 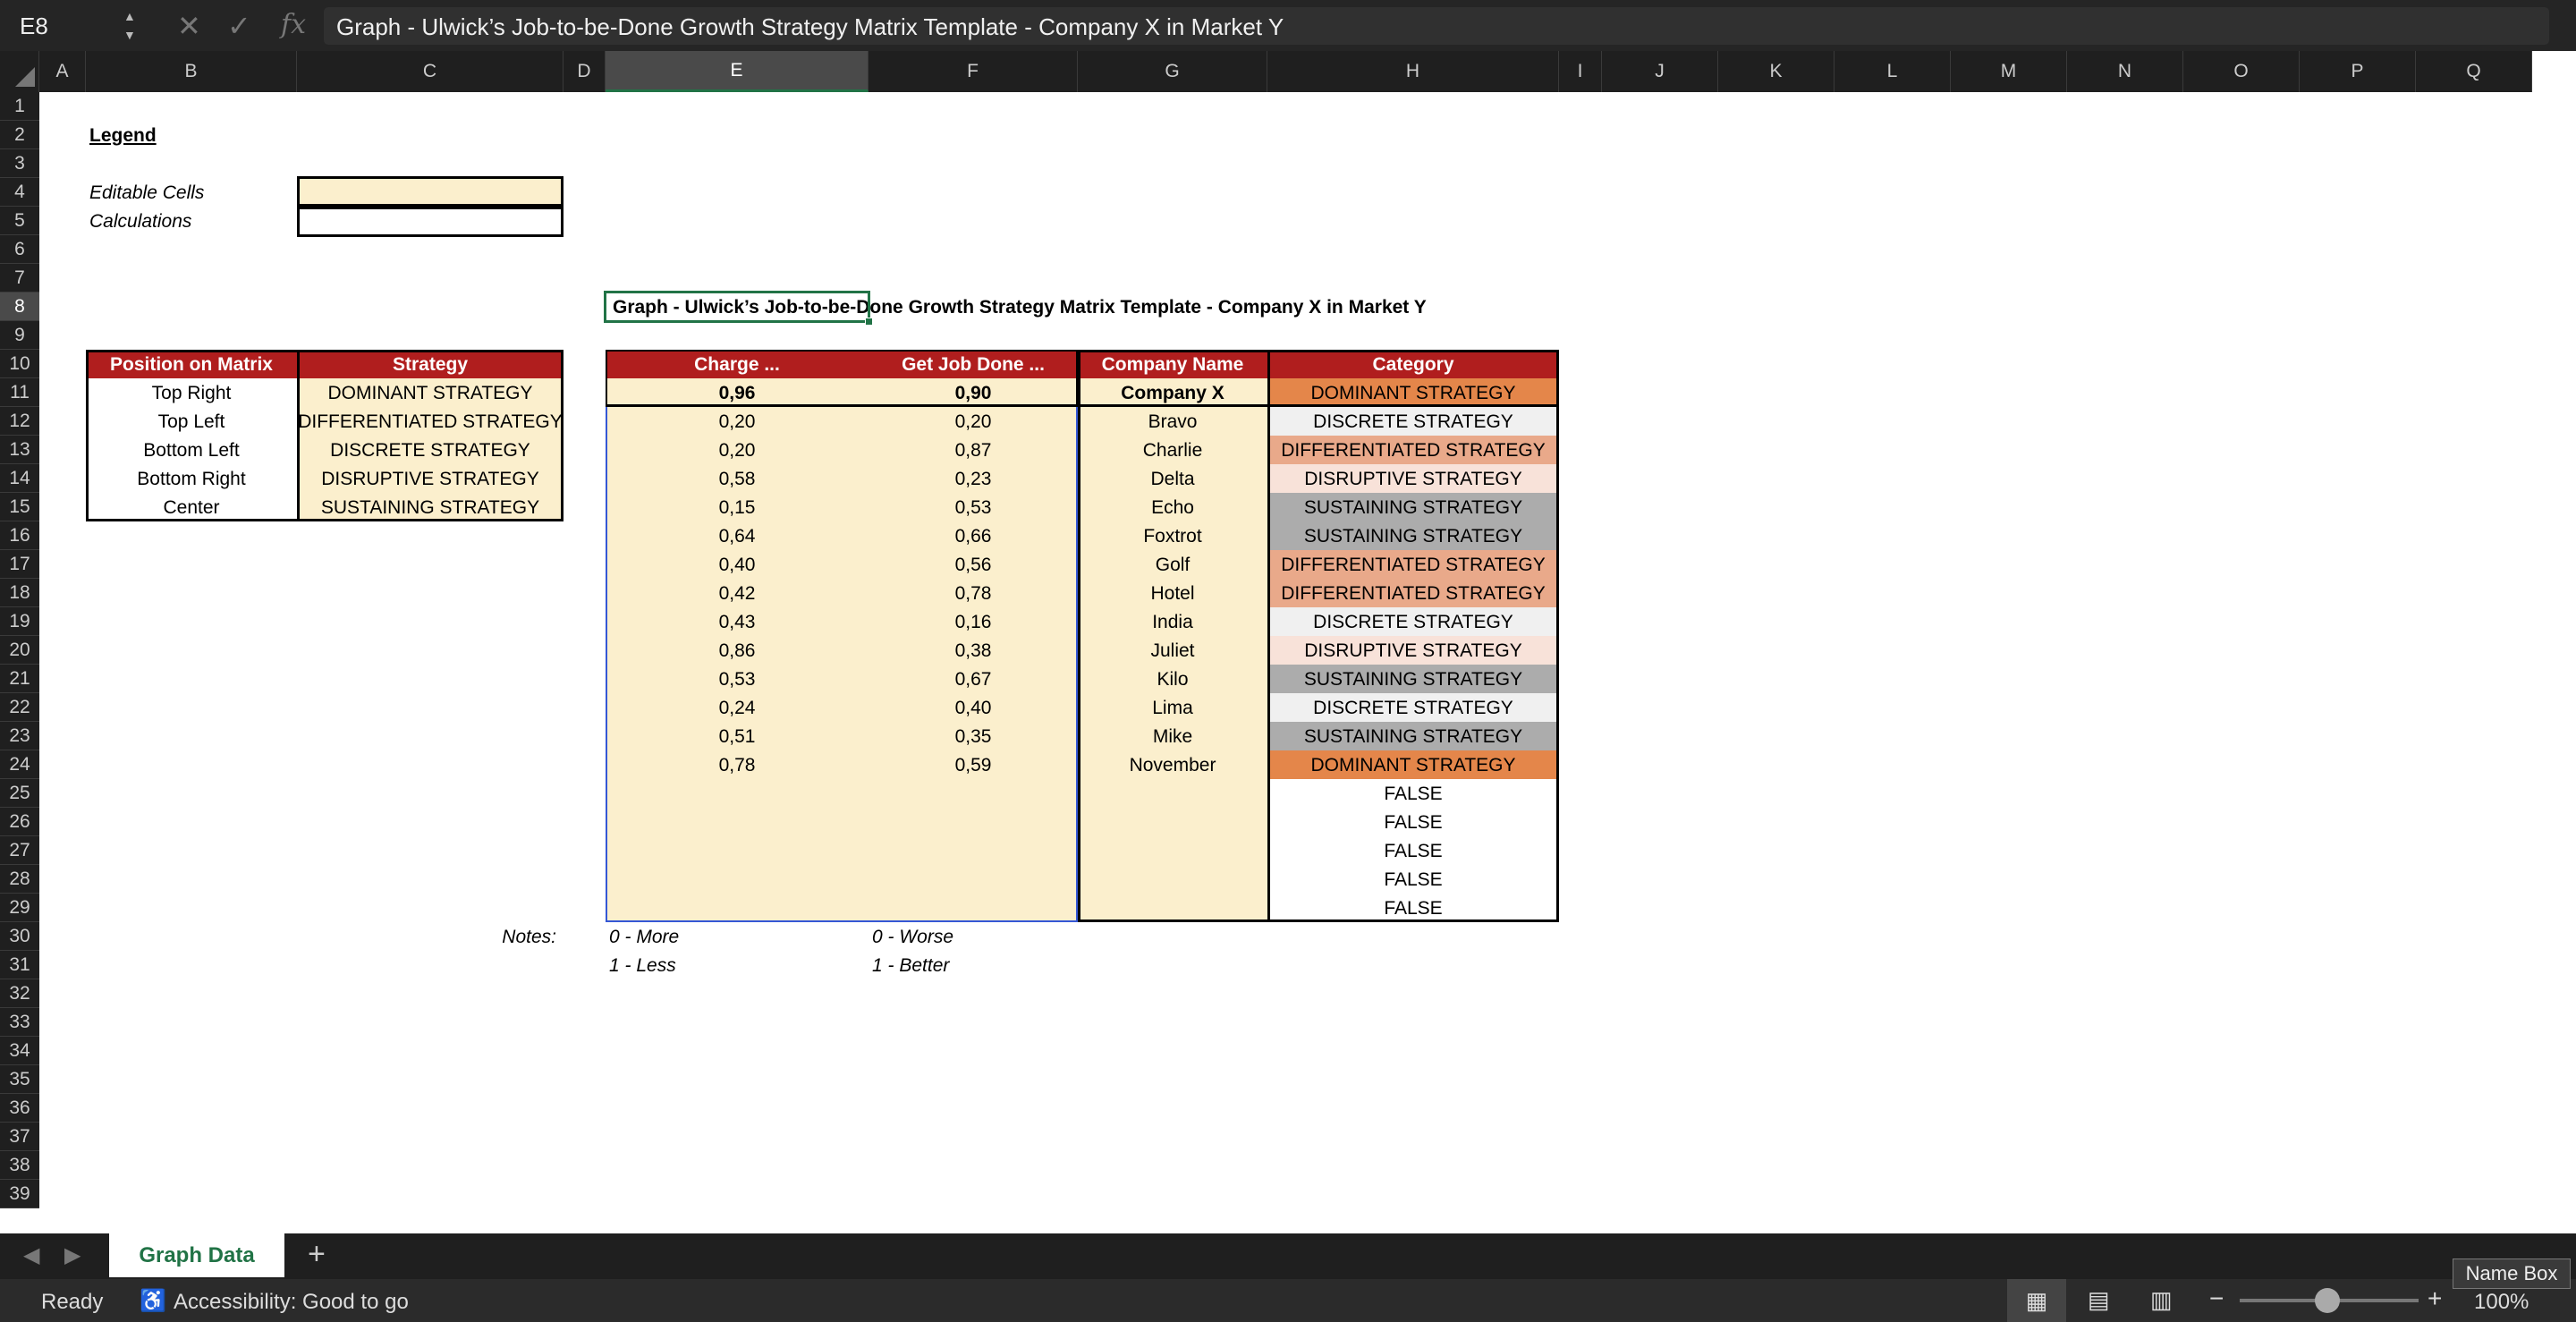 I want to click on row-header-14: 14, so click(x=19, y=478).